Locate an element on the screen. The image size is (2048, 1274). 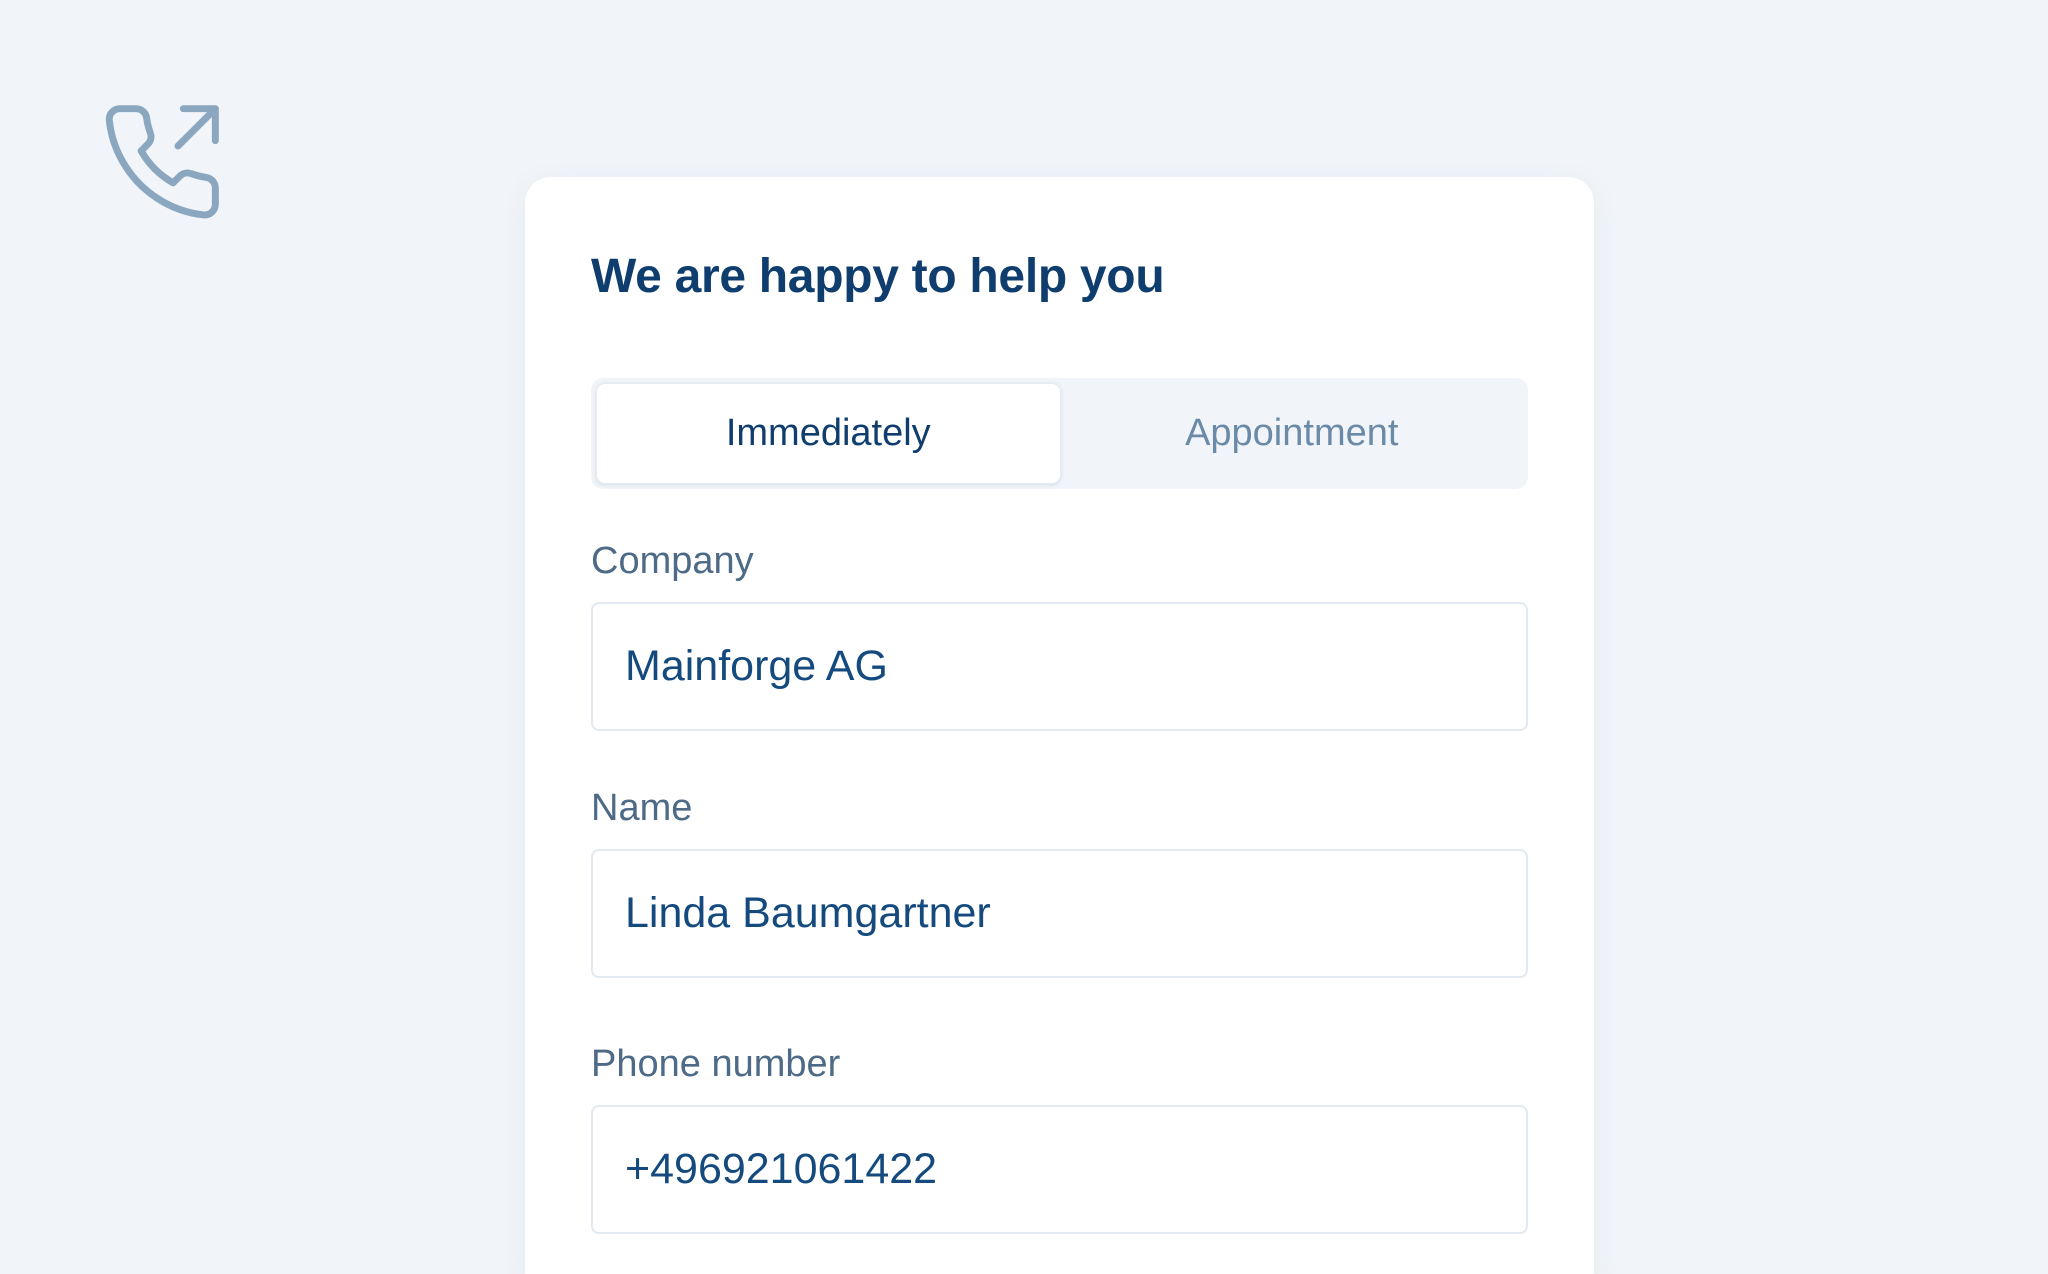
phone-number-label: Phone number is located at coordinates (716, 1064).